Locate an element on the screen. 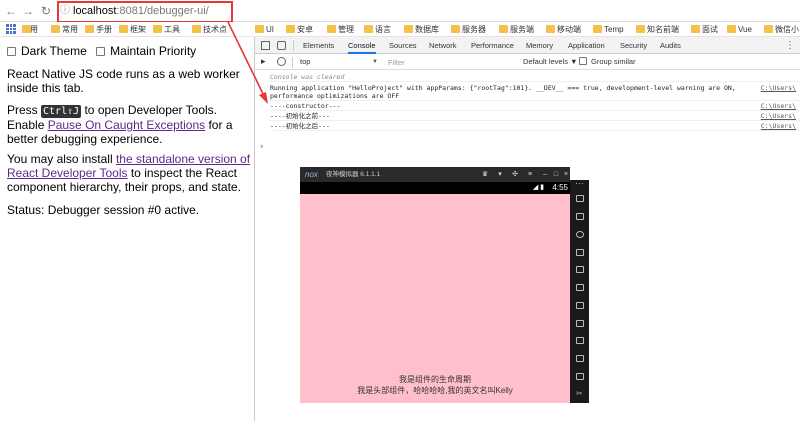  status-time: 4:55 is located at coordinates (560, 187).